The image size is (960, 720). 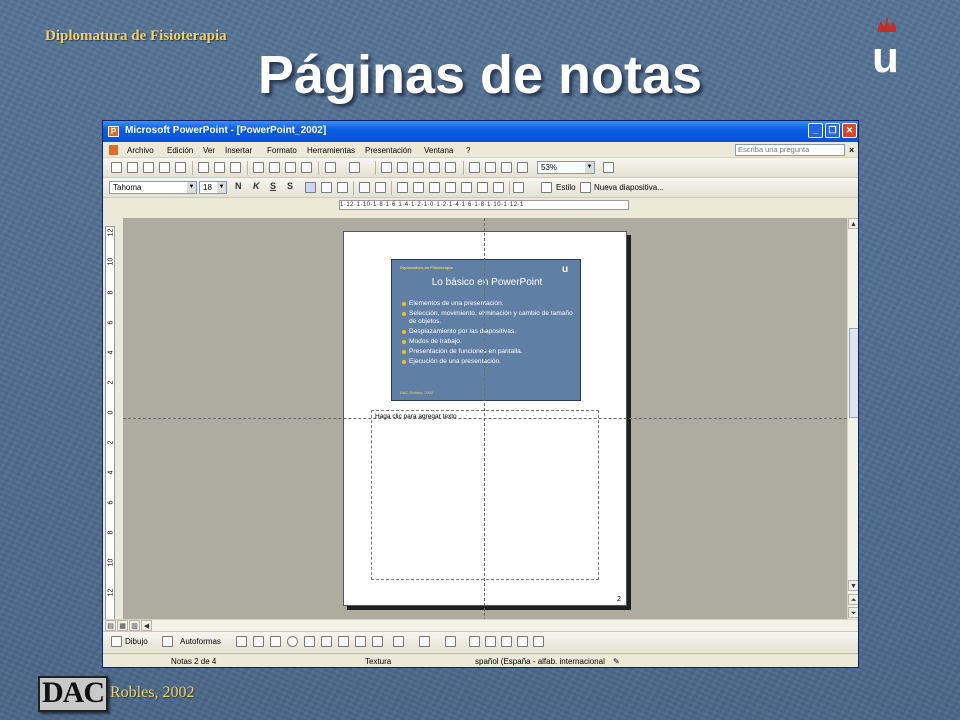 What do you see at coordinates (398, 641) in the screenshot?
I see `fill-color-icon` at bounding box center [398, 641].